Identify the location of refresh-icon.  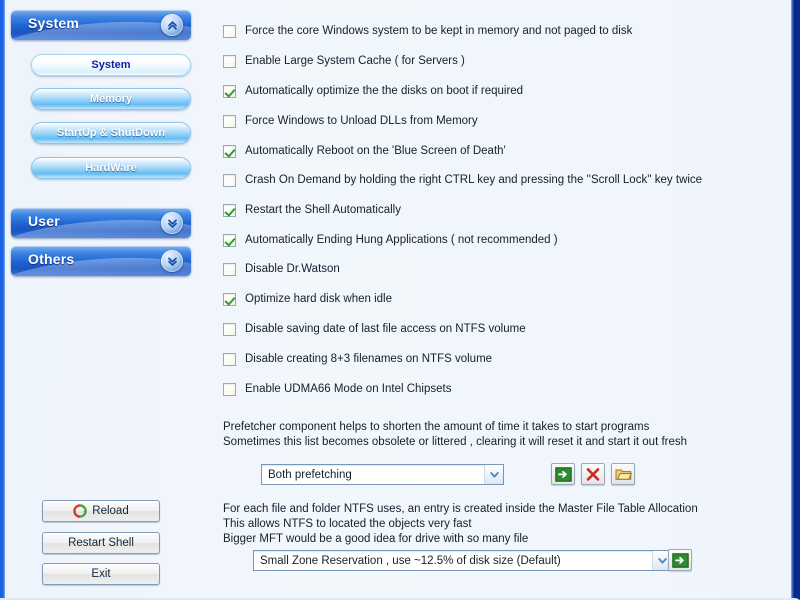
(80, 511).